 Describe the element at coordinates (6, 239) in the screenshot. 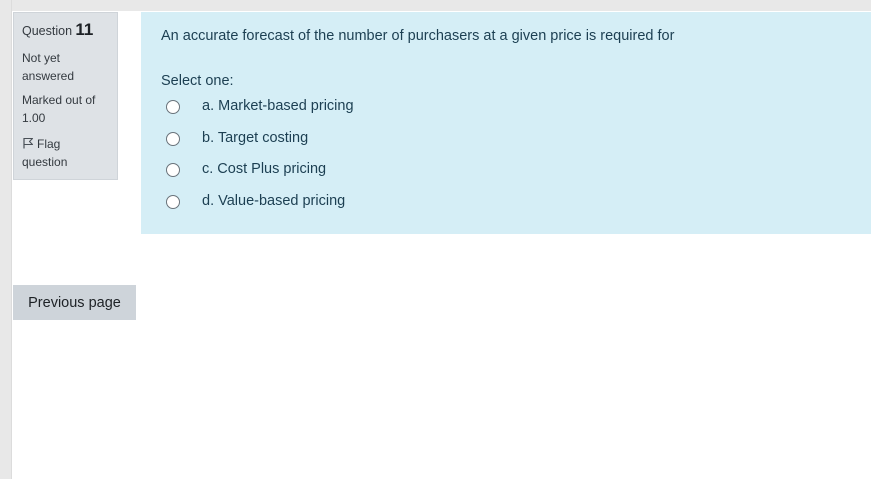

I see `page-left-border` at that location.